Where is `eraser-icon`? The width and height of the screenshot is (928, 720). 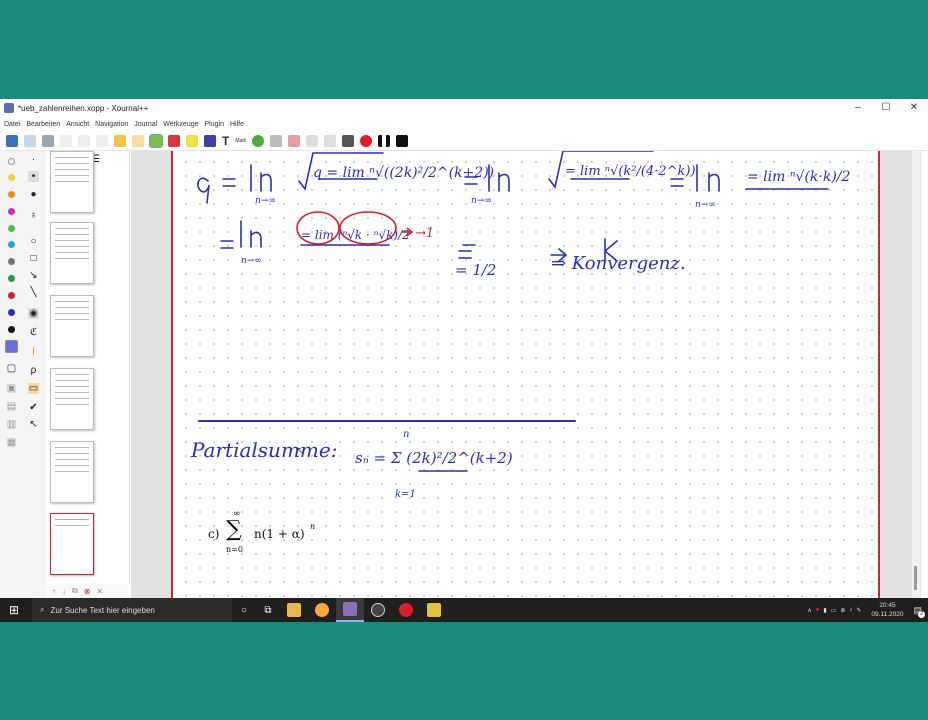 eraser-icon is located at coordinates (174, 140).